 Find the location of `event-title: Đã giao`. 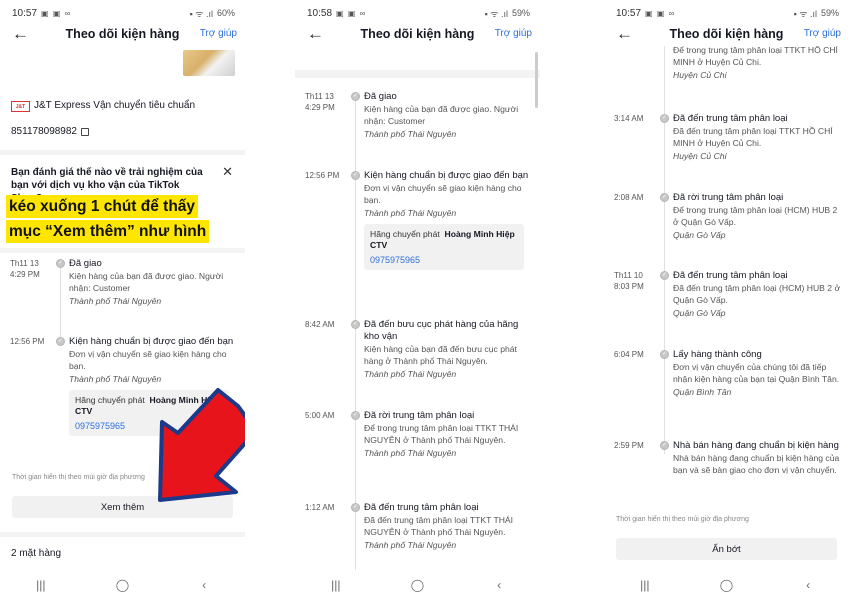

event-title: Đã giao is located at coordinates (85, 263).